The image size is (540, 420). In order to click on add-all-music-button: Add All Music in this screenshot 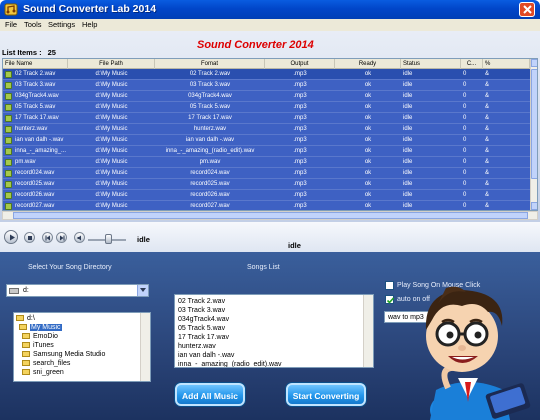, I will do `click(210, 394)`.